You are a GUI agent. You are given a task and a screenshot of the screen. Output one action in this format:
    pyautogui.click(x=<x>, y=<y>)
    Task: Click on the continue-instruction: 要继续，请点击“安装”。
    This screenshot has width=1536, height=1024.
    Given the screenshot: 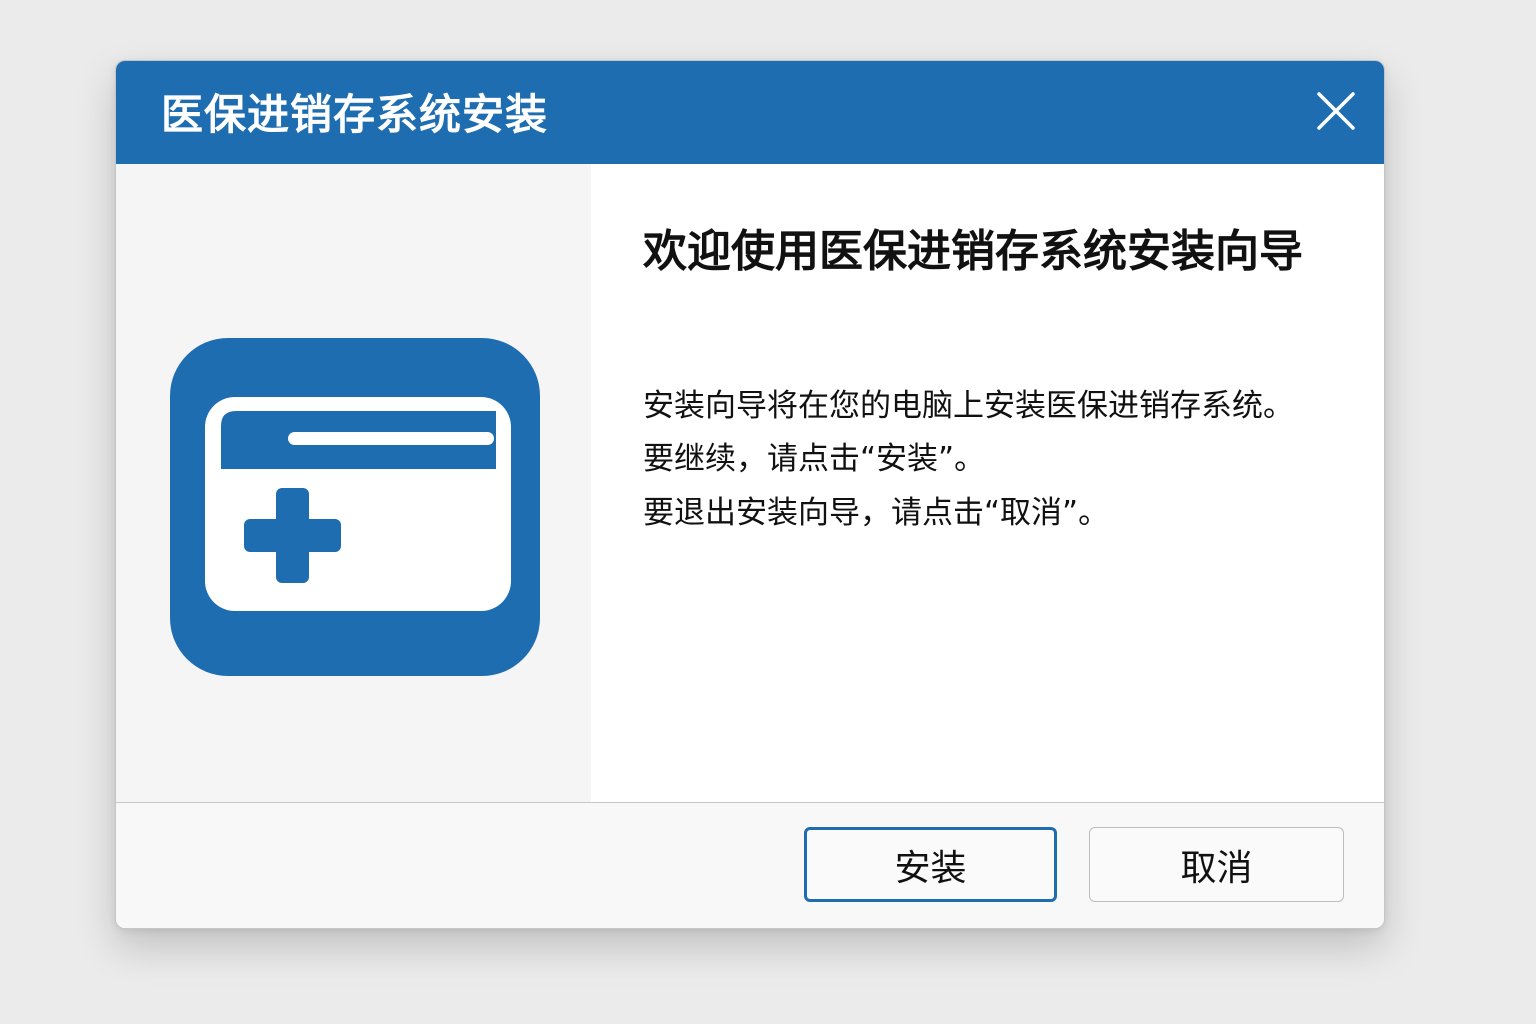 What is the action you would take?
    pyautogui.click(x=814, y=459)
    